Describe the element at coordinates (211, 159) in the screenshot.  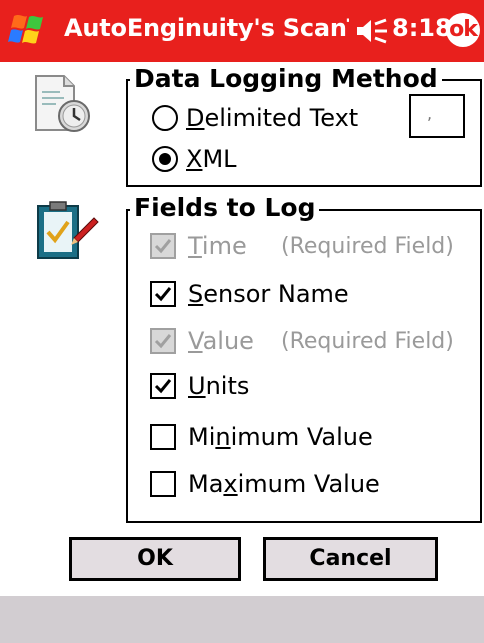
I see `xml-label: XML` at that location.